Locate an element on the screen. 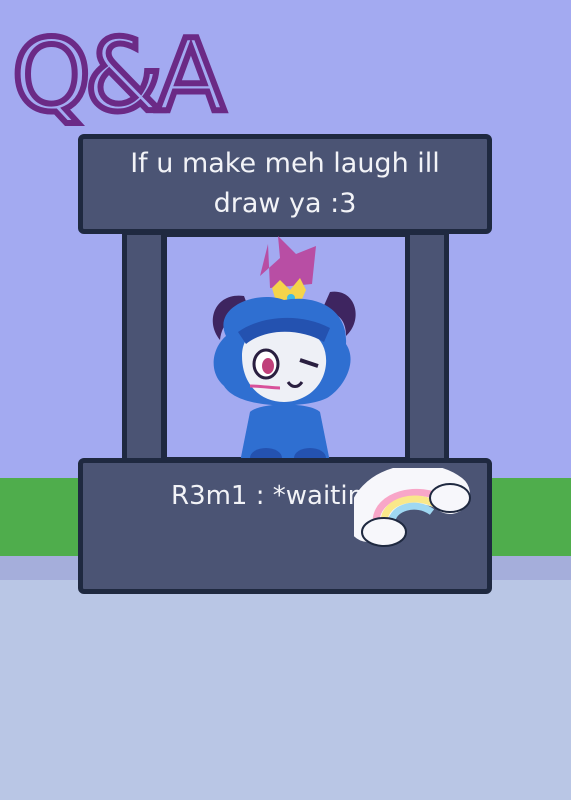 This screenshot has height=800, width=571. rainbow-sticker is located at coordinates (412, 507).